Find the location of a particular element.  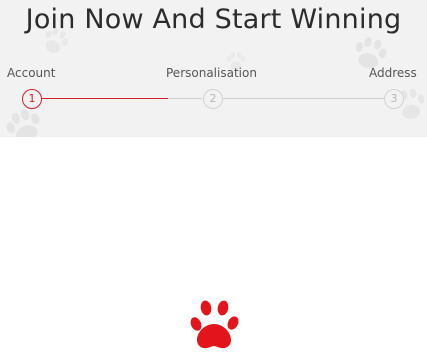

paw-icon is located at coordinates (214, 324).